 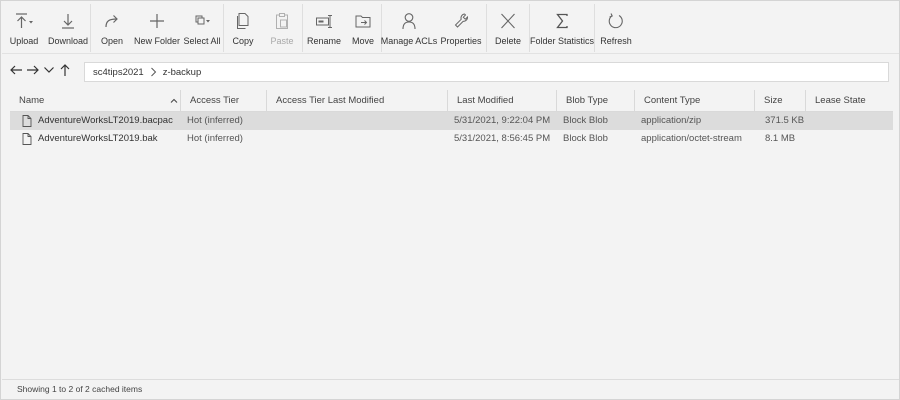 What do you see at coordinates (224, 101) in the screenshot?
I see `column-header-access-tier: Access Tier` at bounding box center [224, 101].